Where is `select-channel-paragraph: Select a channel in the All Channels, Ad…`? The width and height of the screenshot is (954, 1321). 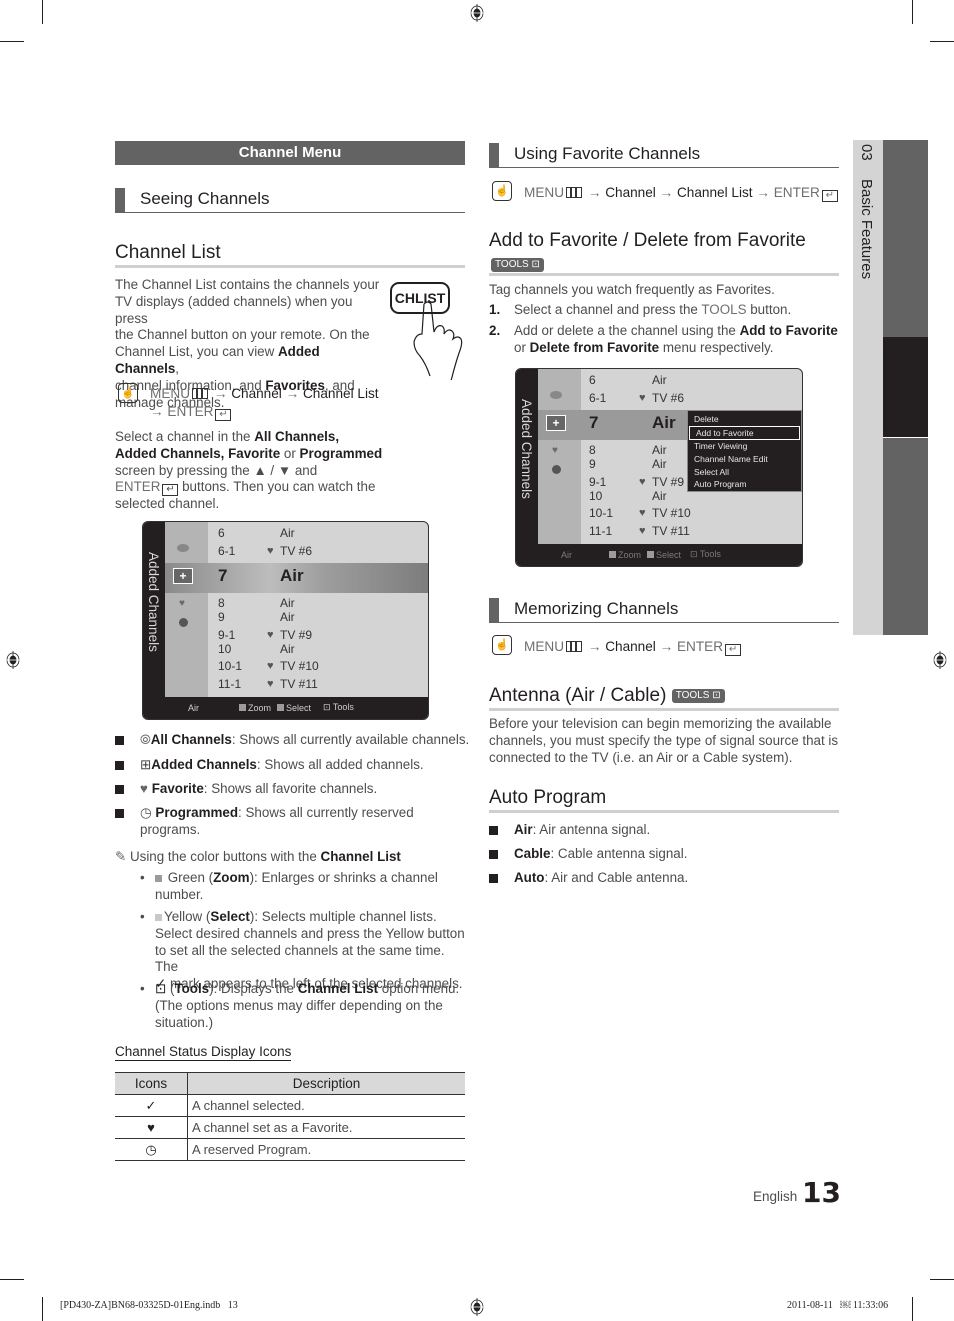 select-channel-paragraph: Select a channel in the All Channels, Ad… is located at coordinates (249, 470).